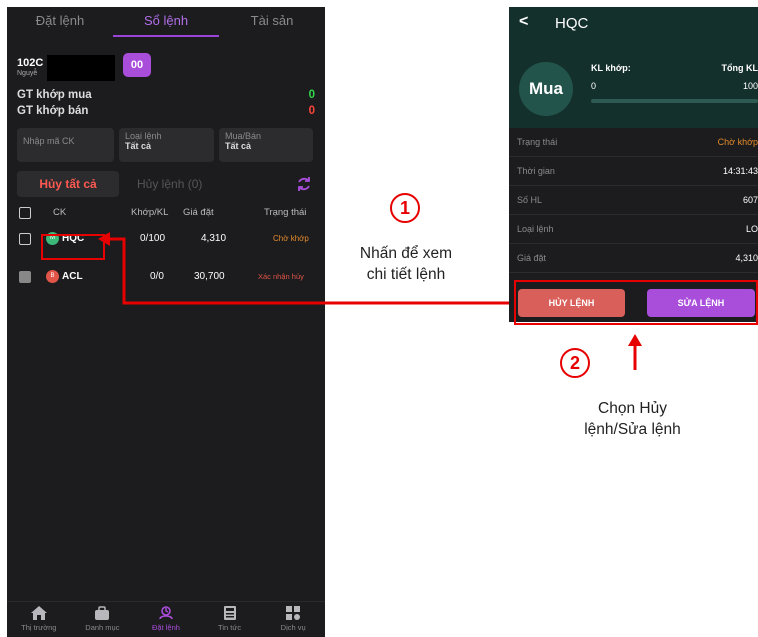 The height and width of the screenshot is (637, 758). What do you see at coordinates (281, 276) in the screenshot?
I see `row-status: Xác nhận hủy` at bounding box center [281, 276].